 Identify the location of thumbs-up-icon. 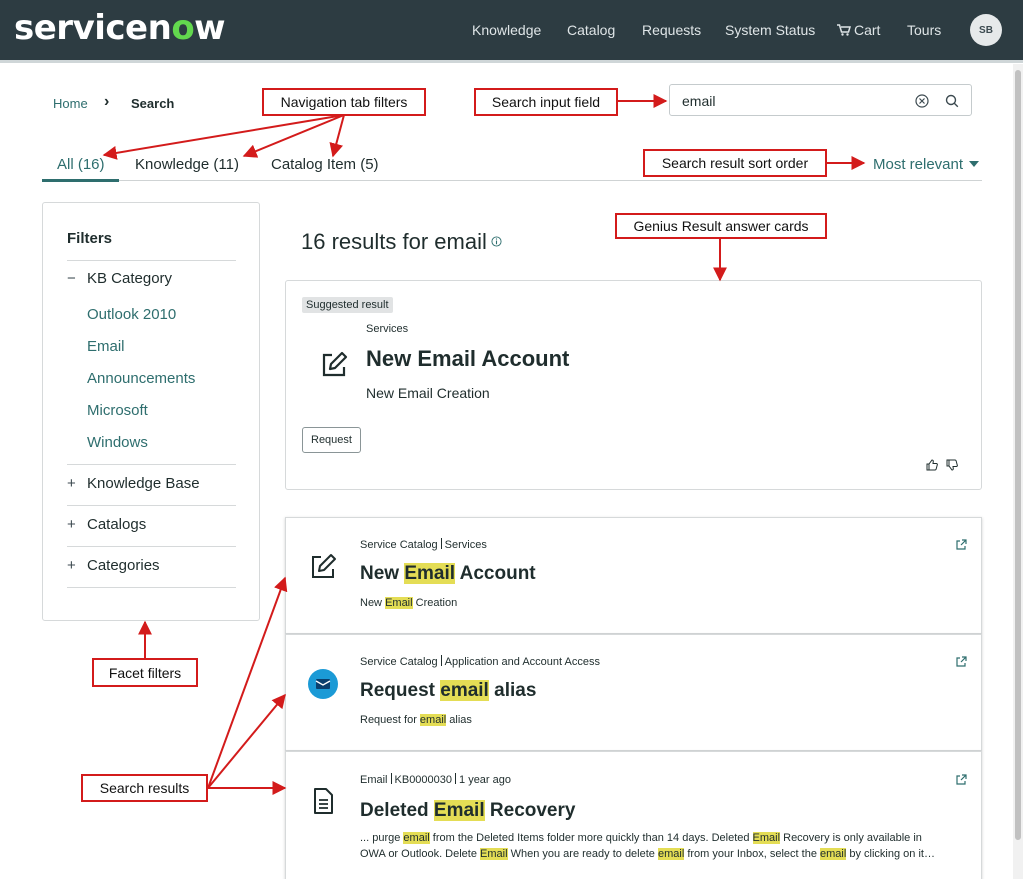
(932, 465).